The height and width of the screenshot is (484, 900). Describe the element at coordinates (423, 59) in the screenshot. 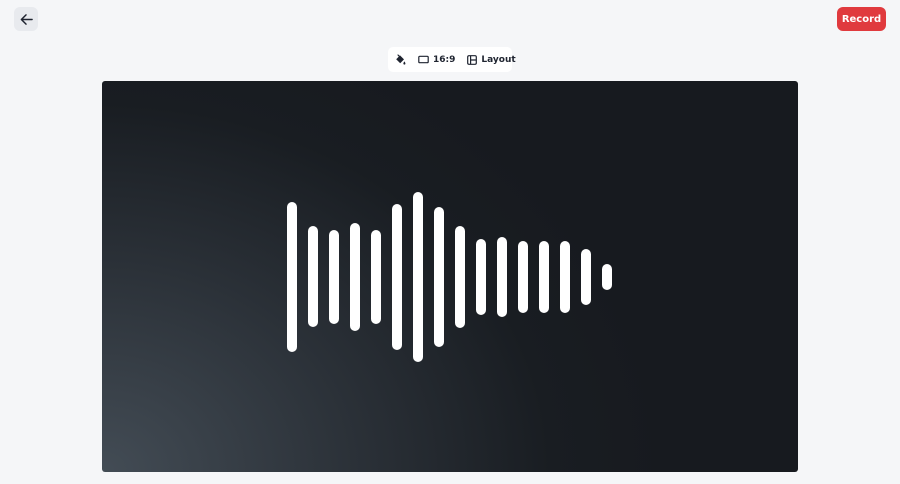

I see `rectangle-icon` at that location.